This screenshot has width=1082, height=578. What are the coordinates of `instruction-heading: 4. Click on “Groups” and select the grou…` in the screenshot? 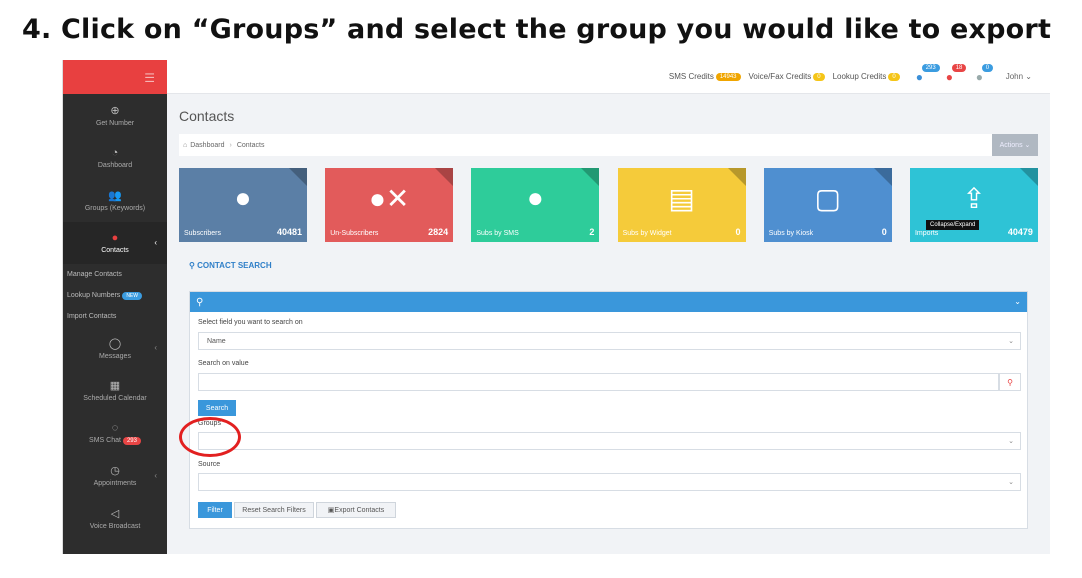 It's located at (537, 29).